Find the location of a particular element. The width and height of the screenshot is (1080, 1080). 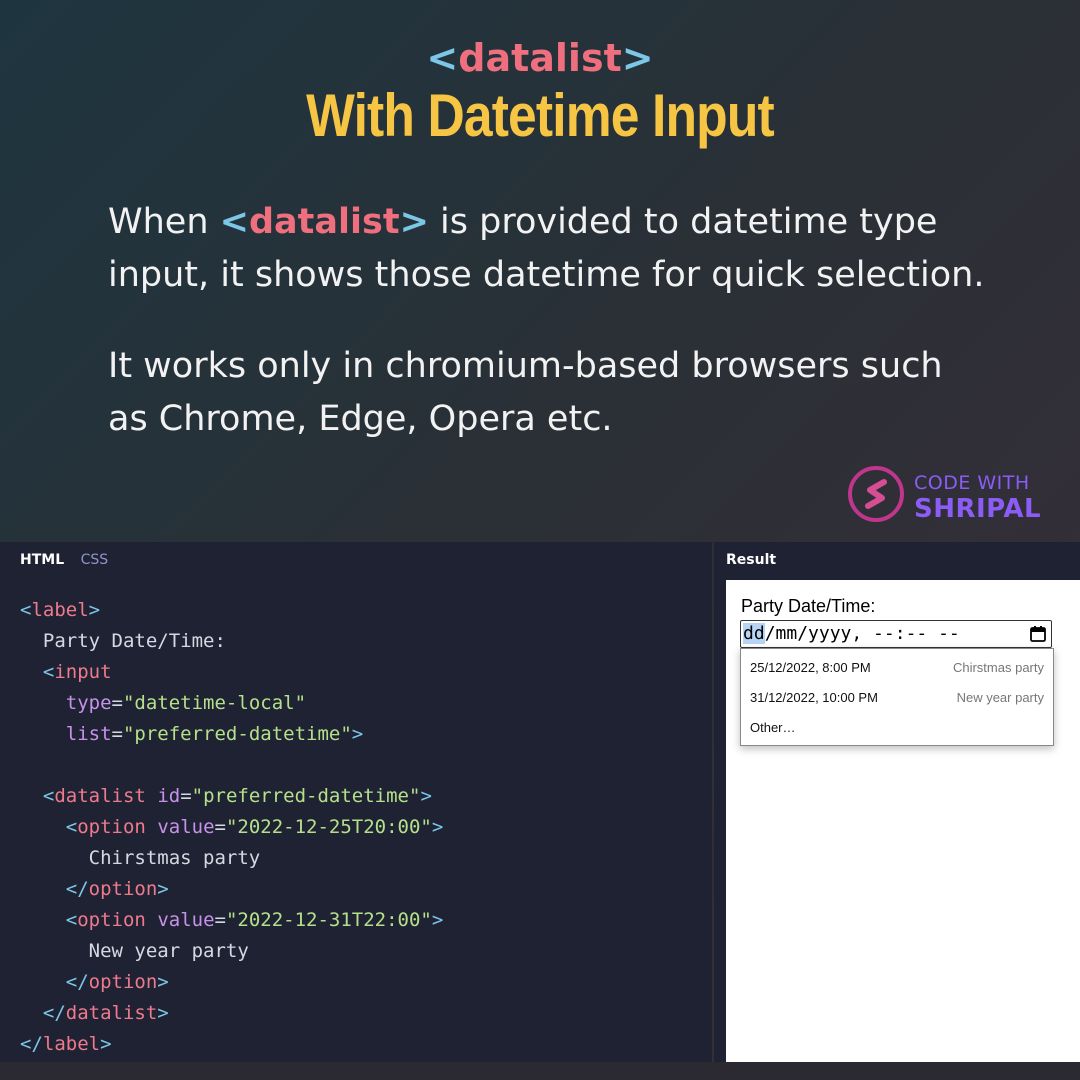

footer-bar is located at coordinates (540, 1071).